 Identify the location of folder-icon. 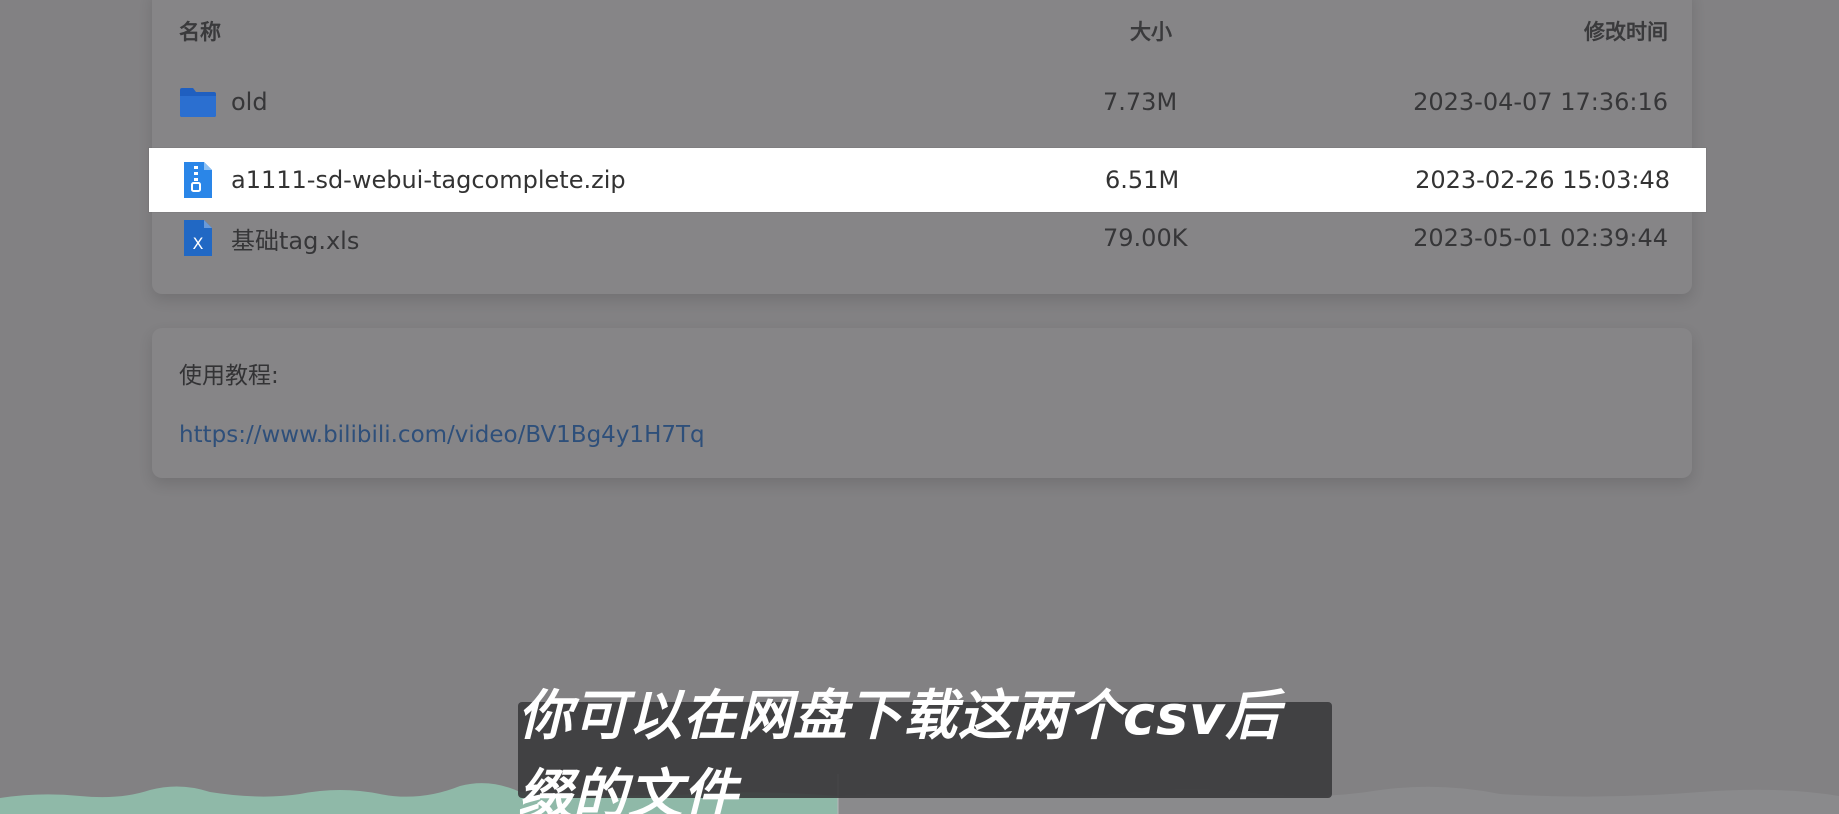
(198, 102).